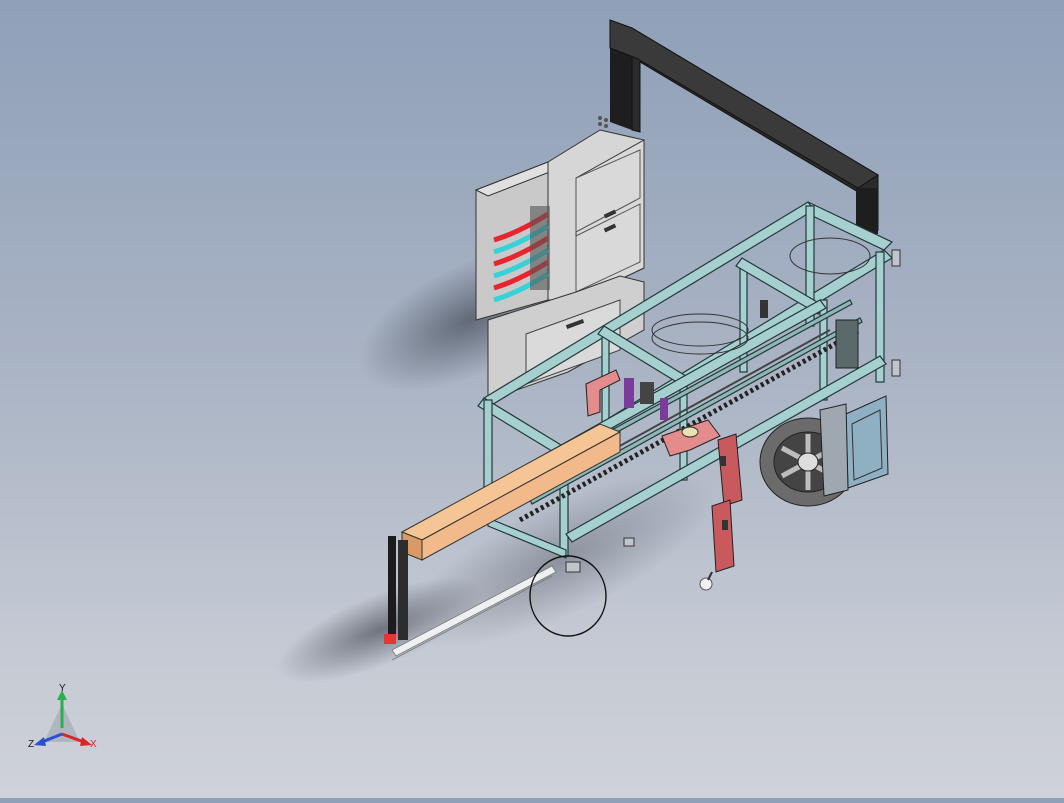 The width and height of the screenshot is (1064, 803). Describe the element at coordinates (31, 744) in the screenshot. I see `z-axis-label: Z` at that location.